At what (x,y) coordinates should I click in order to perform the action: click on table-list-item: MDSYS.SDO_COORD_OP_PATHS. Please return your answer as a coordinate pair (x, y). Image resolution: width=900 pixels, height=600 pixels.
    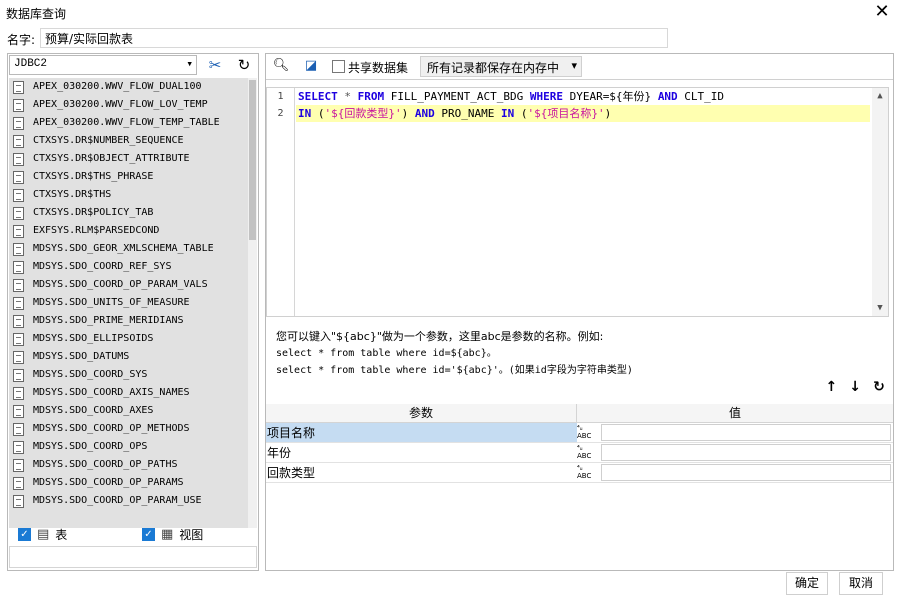
    Looking at the image, I should click on (129, 465).